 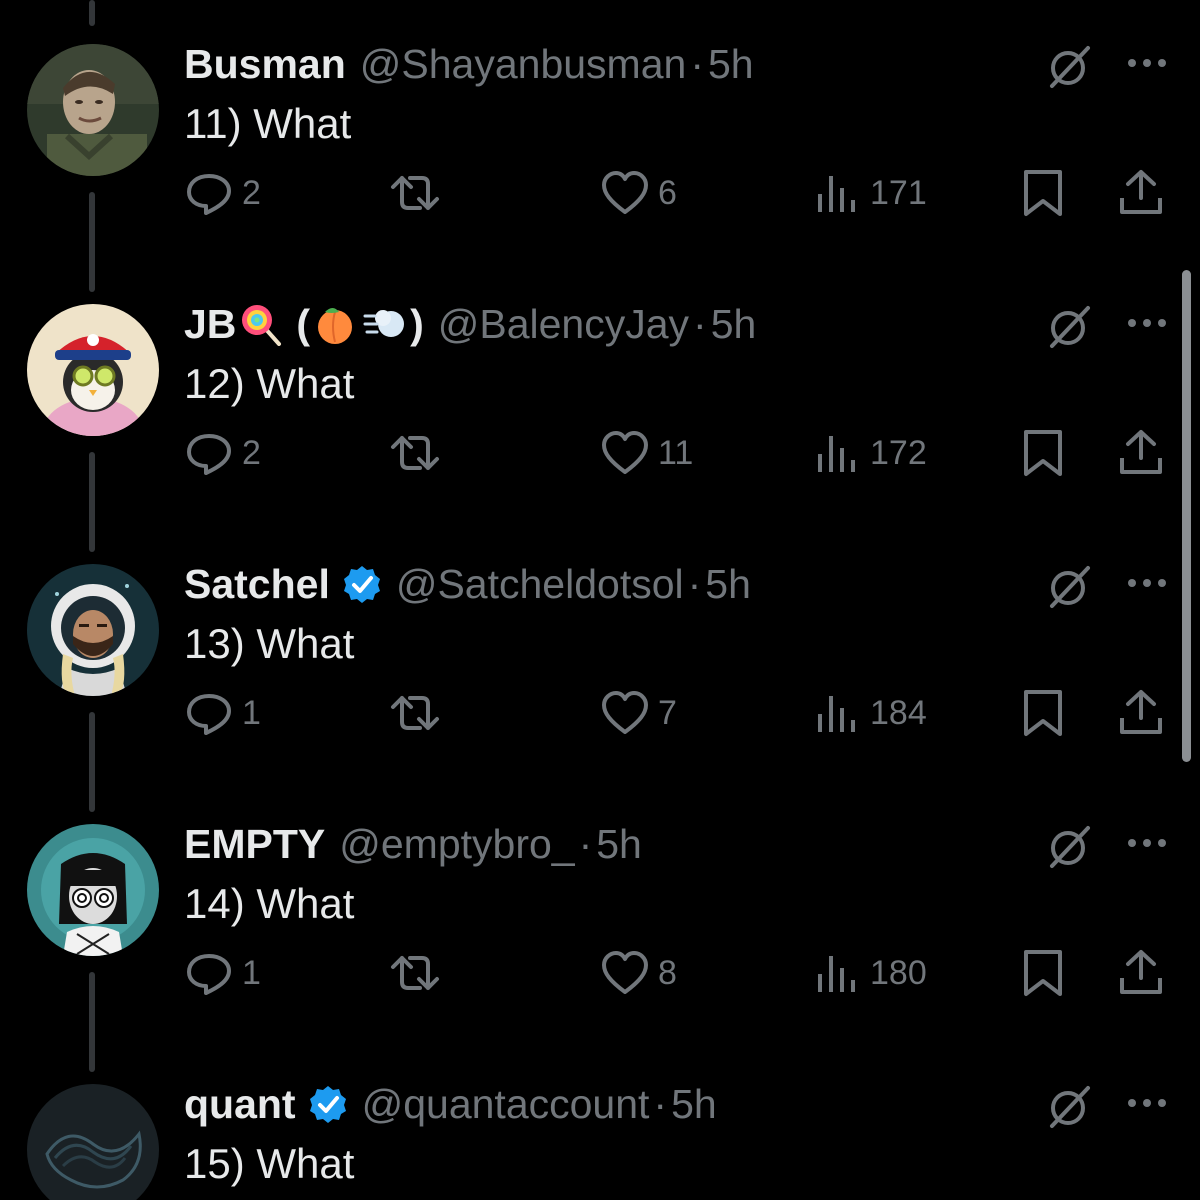 What do you see at coordinates (269, 383) in the screenshot?
I see `tweet-text: 12) What` at bounding box center [269, 383].